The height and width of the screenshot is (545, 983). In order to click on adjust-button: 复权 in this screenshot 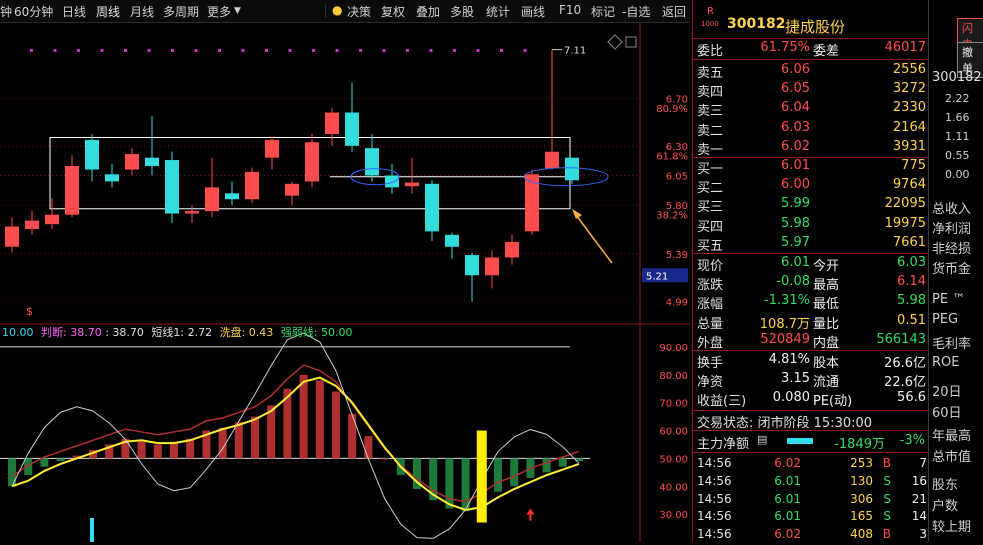, I will do `click(393, 11)`.